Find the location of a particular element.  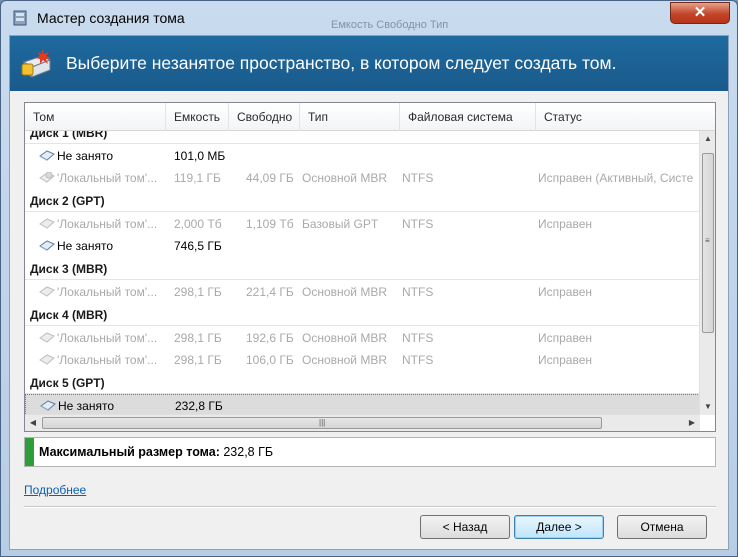

disk-group-header: Диск 1 (MBR) is located at coordinates (362, 137).